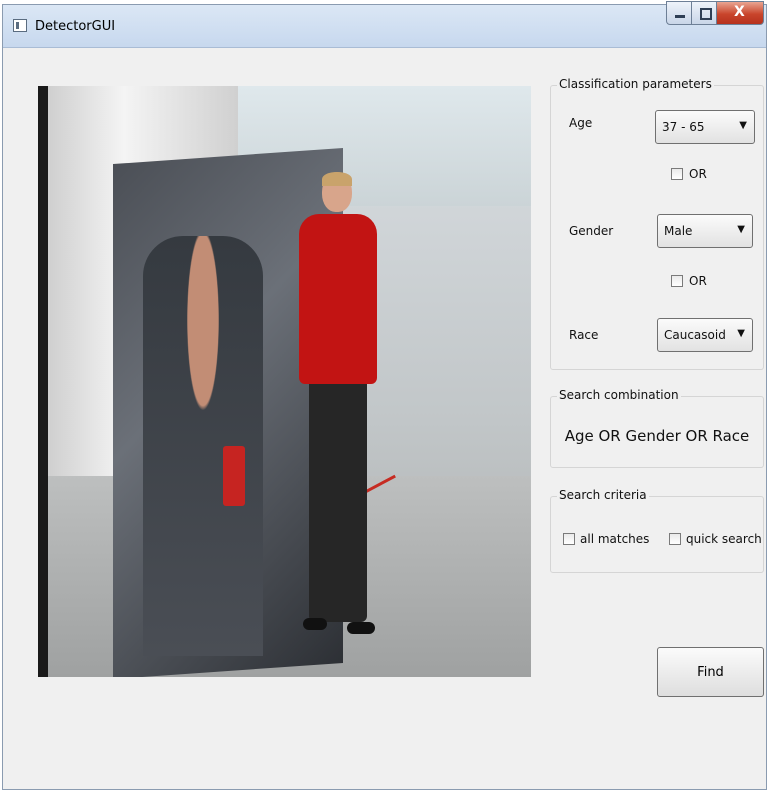  I want to click on quick-search-checkbox, so click(675, 539).